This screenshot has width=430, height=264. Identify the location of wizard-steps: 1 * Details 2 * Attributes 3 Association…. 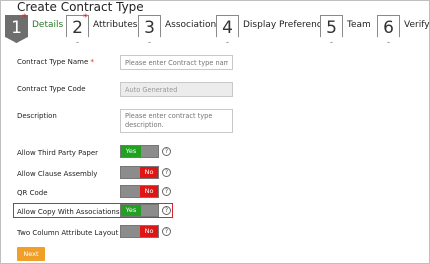
(215, 29).